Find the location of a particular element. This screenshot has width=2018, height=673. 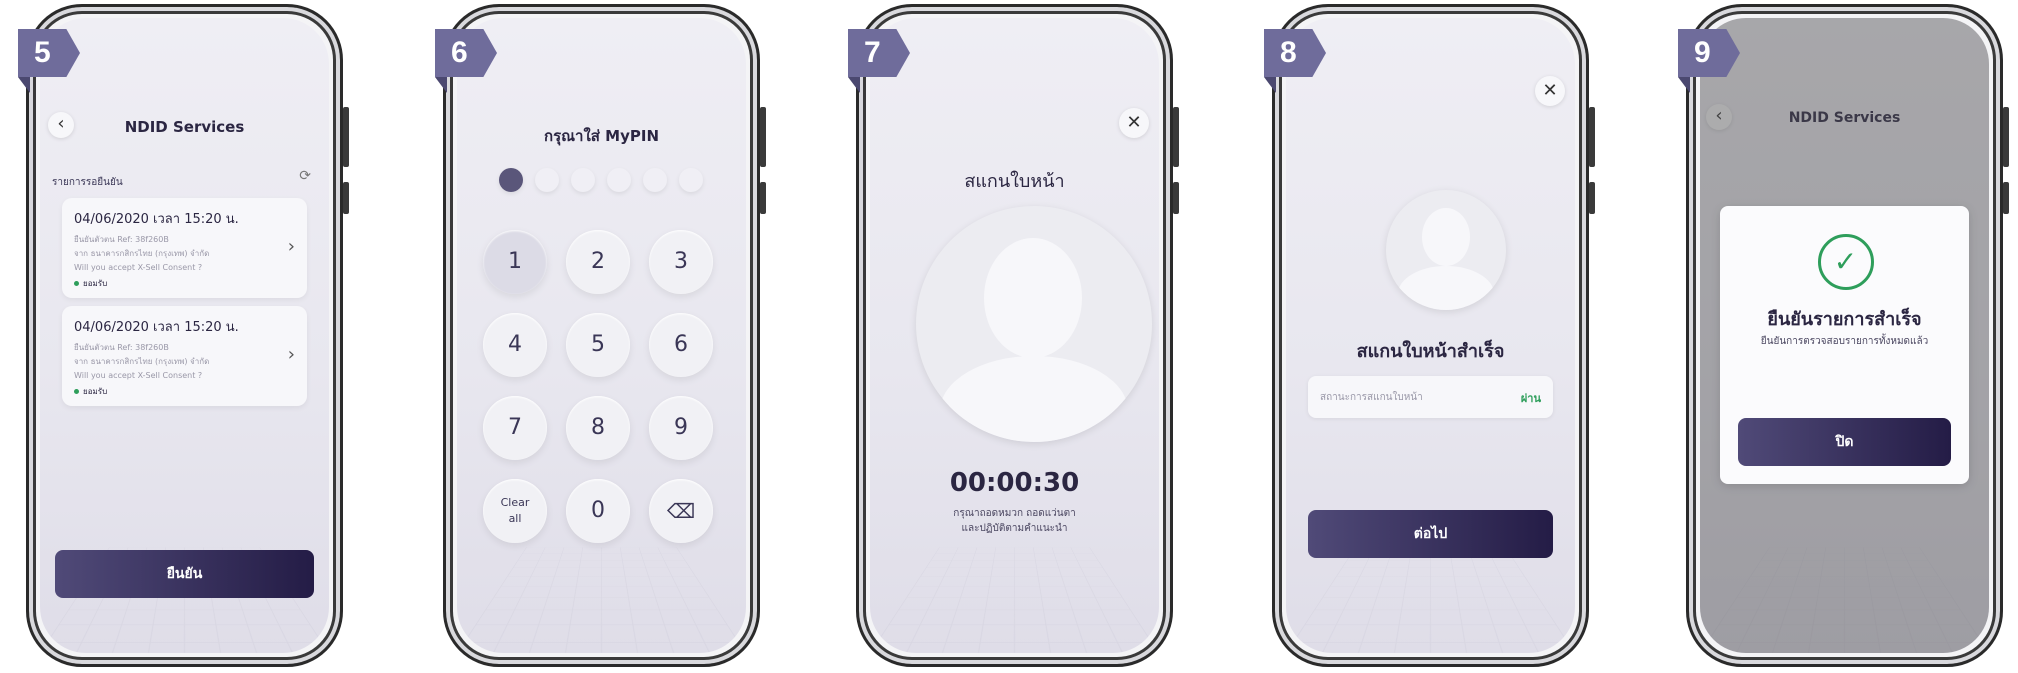

pin-indicator is located at coordinates (609, 183).